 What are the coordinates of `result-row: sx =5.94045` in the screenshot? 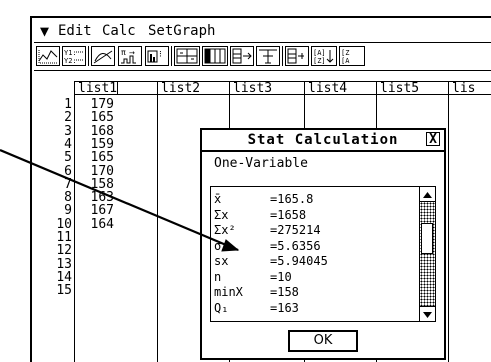 It's located at (314, 261).